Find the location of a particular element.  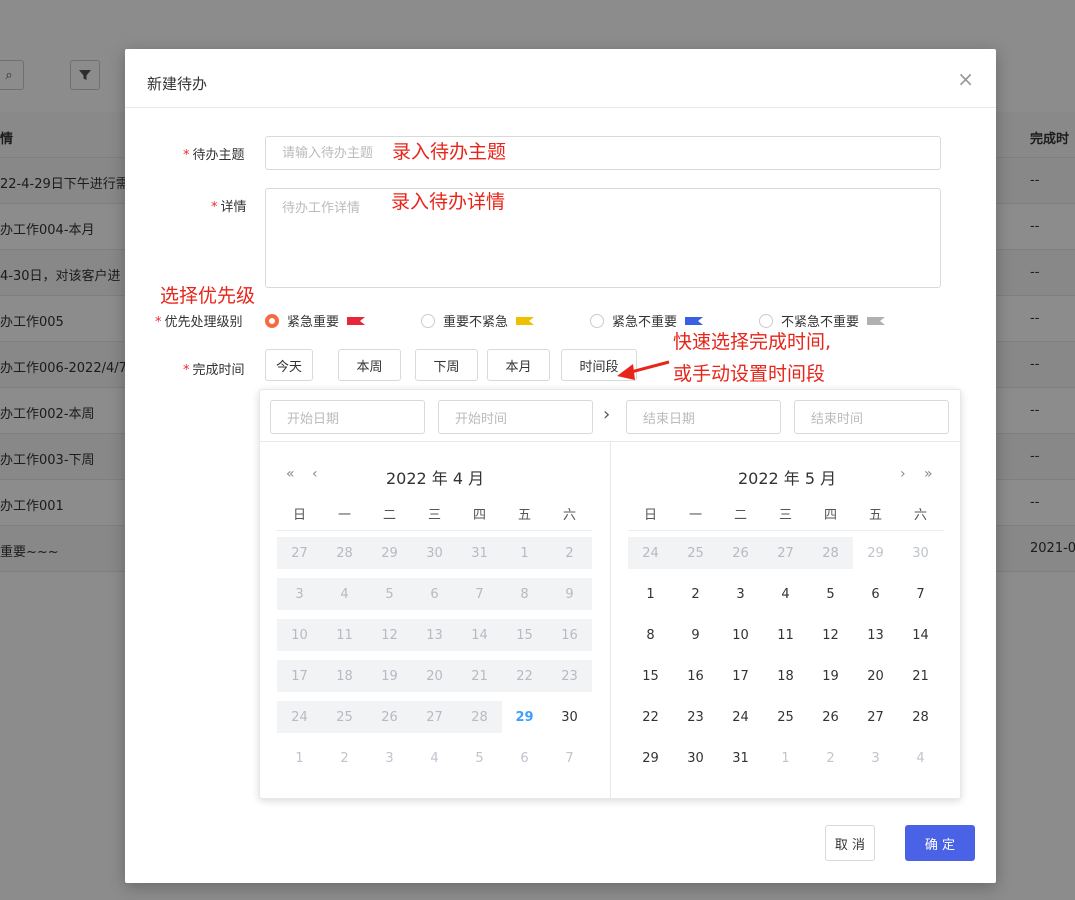

confirm-button: 确 定 is located at coordinates (940, 843).